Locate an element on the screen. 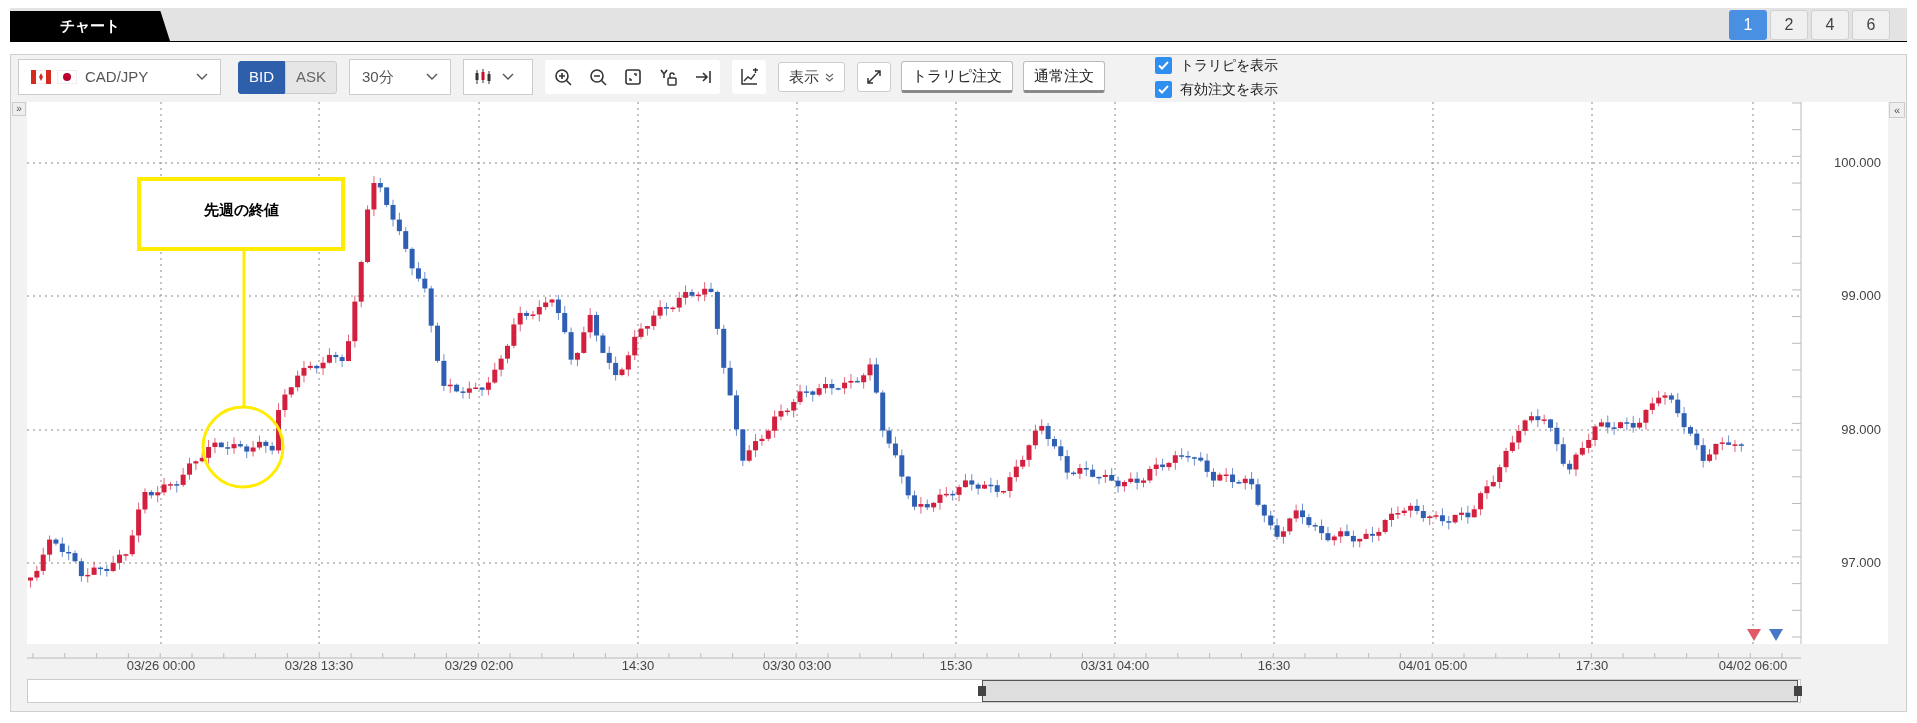 The height and width of the screenshot is (723, 1917). layout-button: 4 is located at coordinates (1830, 24).